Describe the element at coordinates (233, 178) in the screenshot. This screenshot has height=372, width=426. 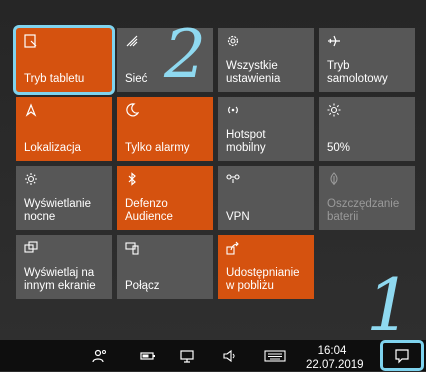
I see `vpn-icon` at that location.